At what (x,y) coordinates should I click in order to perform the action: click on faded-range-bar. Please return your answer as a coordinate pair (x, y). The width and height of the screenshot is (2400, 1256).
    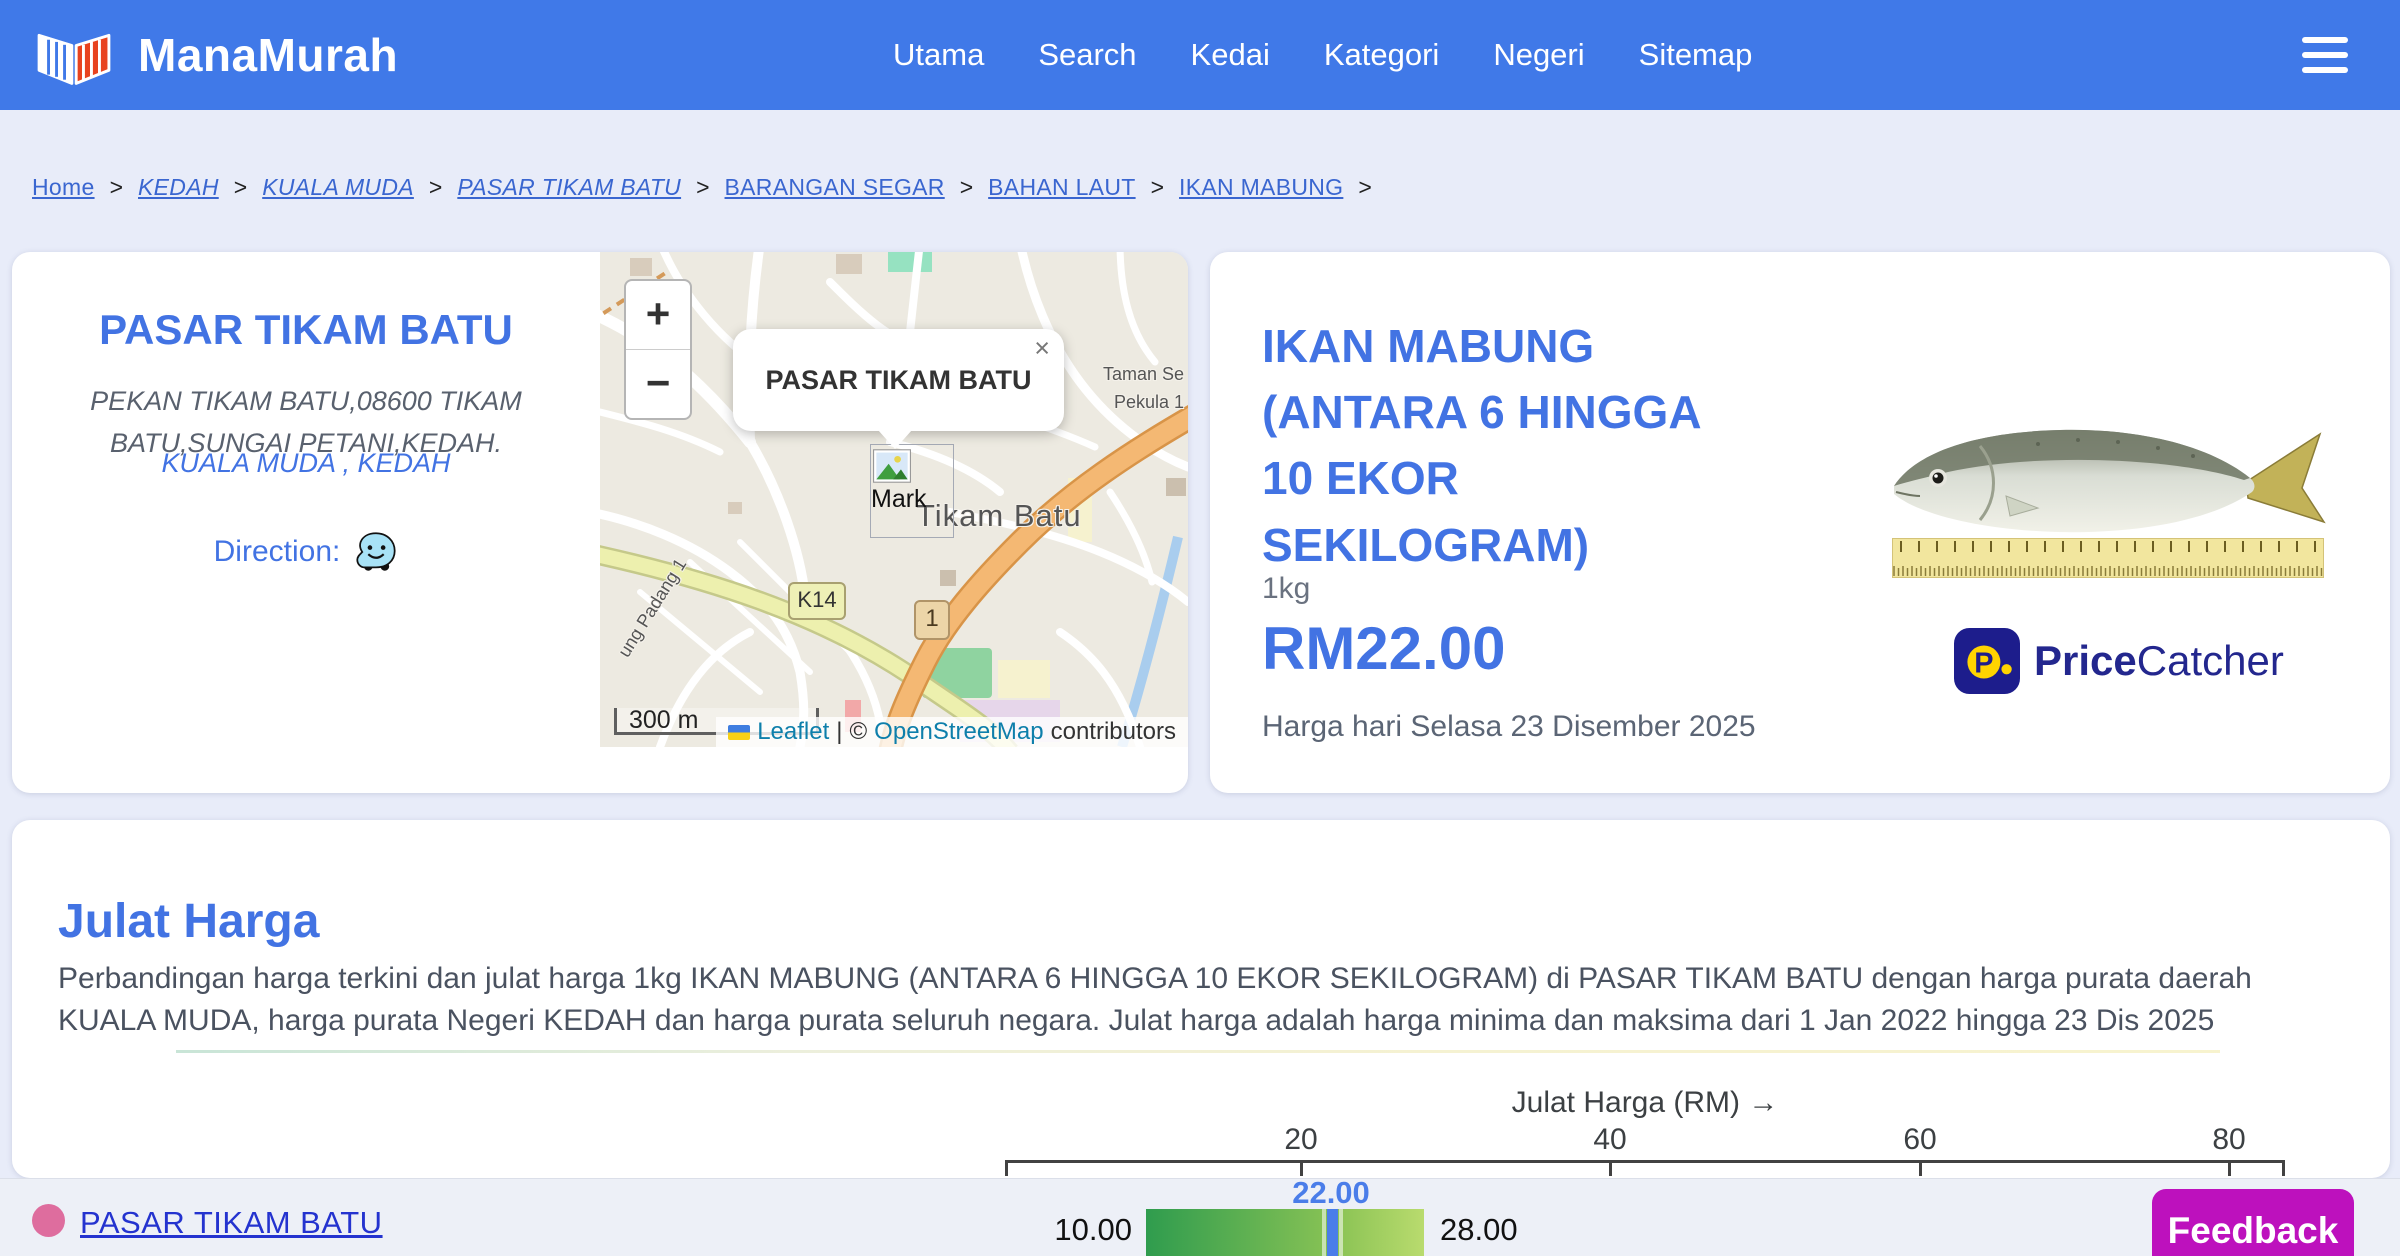
    Looking at the image, I should click on (1198, 1051).